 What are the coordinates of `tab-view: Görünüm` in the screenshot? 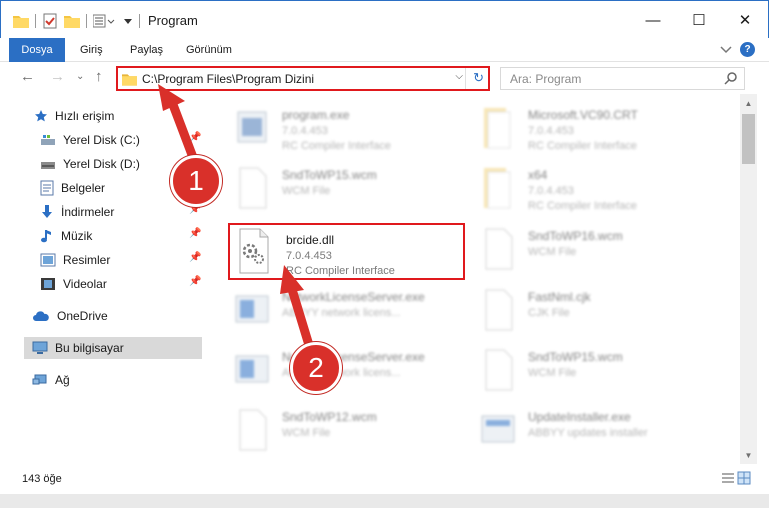 It's located at (209, 50).